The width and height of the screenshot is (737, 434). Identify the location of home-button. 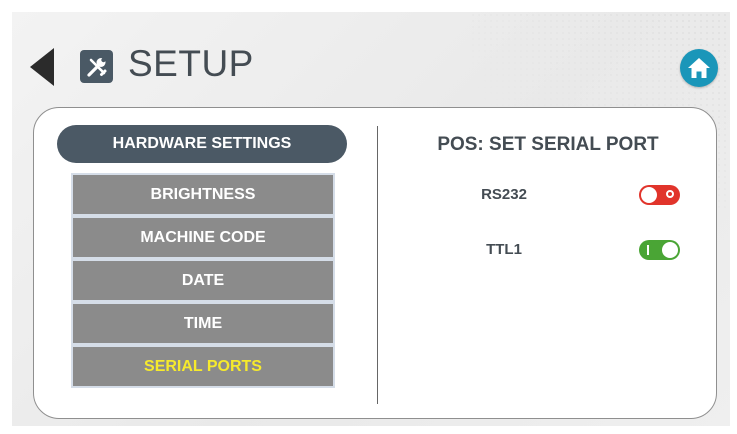
(699, 68).